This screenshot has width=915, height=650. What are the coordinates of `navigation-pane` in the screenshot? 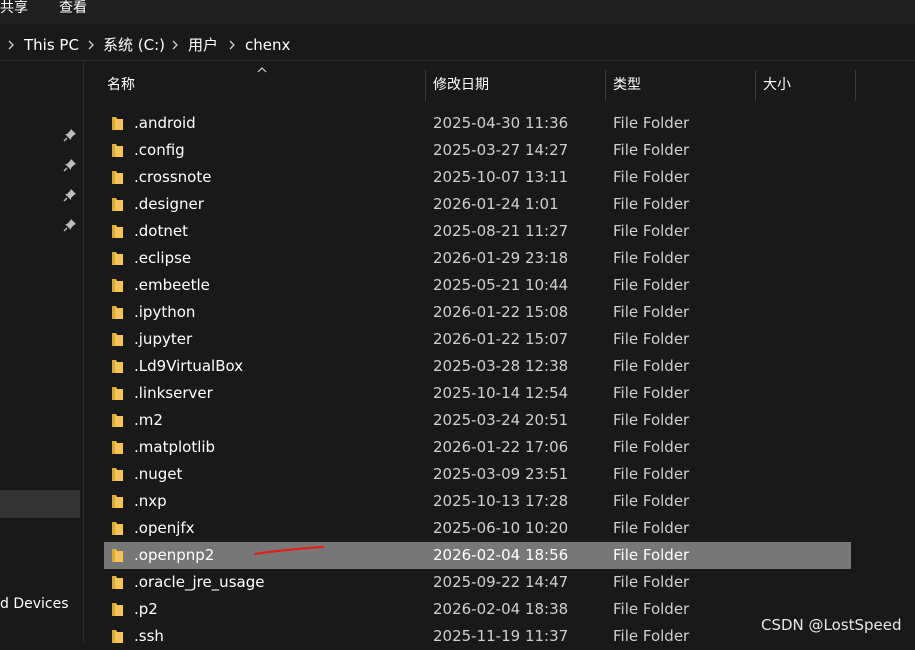 It's located at (40, 351).